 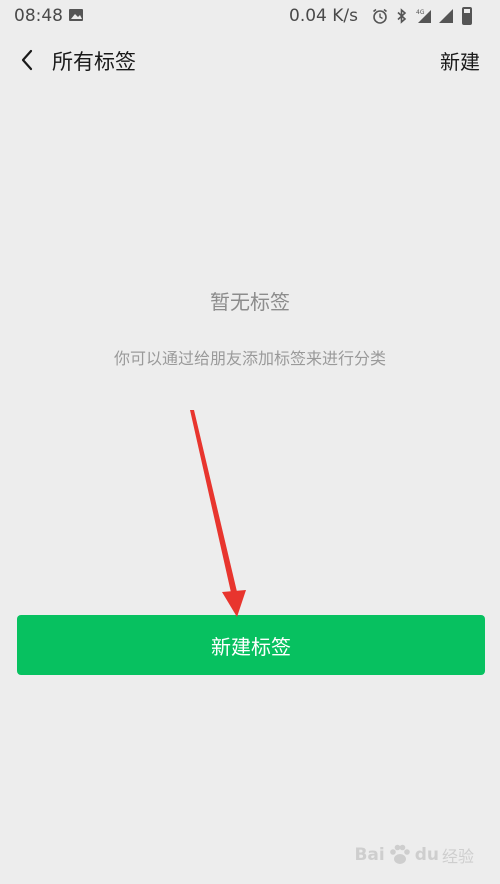 What do you see at coordinates (460, 60) in the screenshot?
I see `new-tag-action: 新建` at bounding box center [460, 60].